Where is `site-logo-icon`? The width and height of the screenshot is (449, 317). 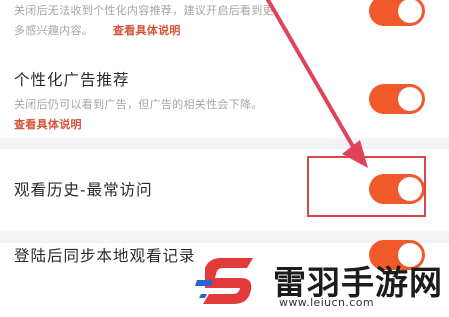 site-logo-icon is located at coordinates (224, 281).